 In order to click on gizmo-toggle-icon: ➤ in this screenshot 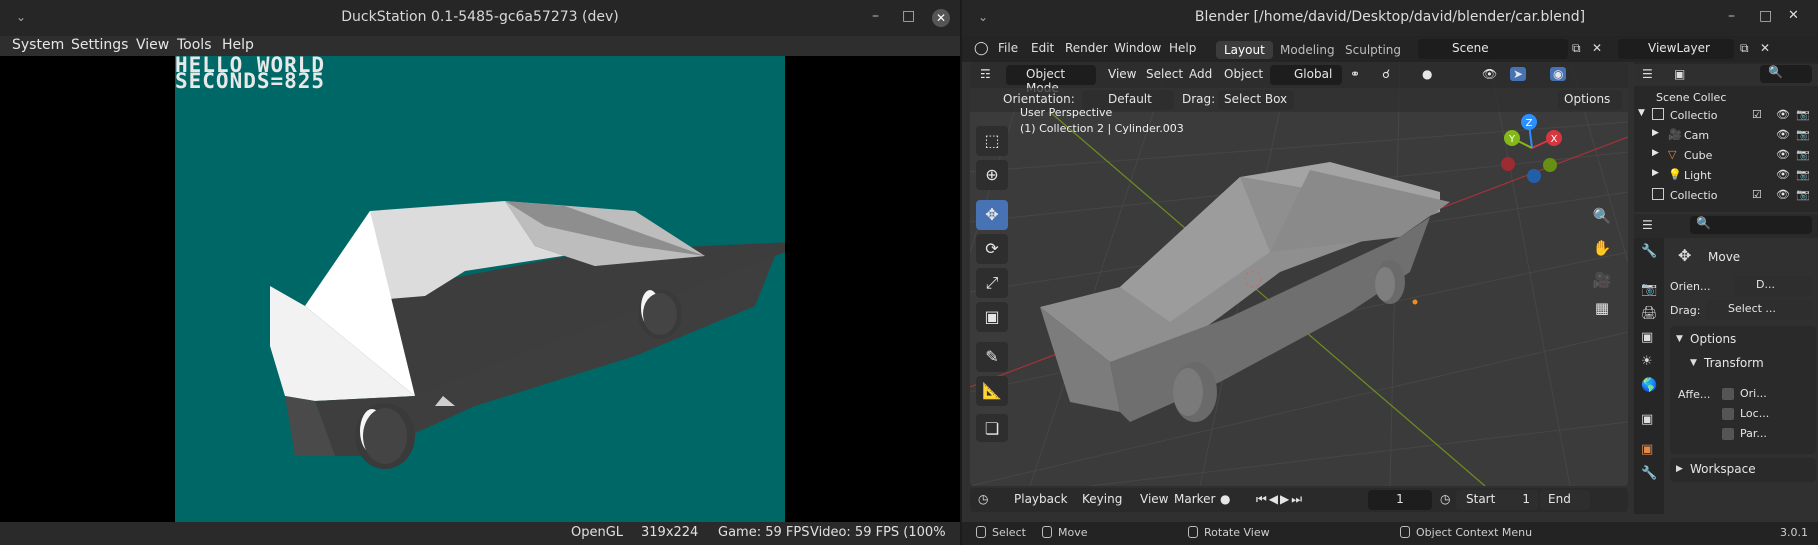, I will do `click(1518, 74)`.